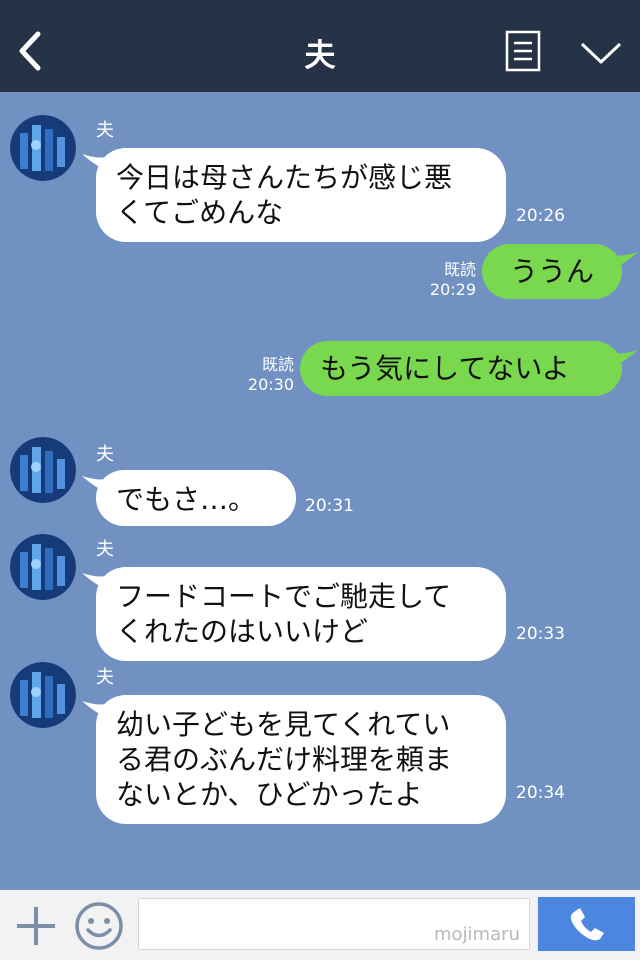 This screenshot has height=960, width=640. Describe the element at coordinates (445, 368) in the screenshot. I see `message-line: もう気にしてないよ` at that location.